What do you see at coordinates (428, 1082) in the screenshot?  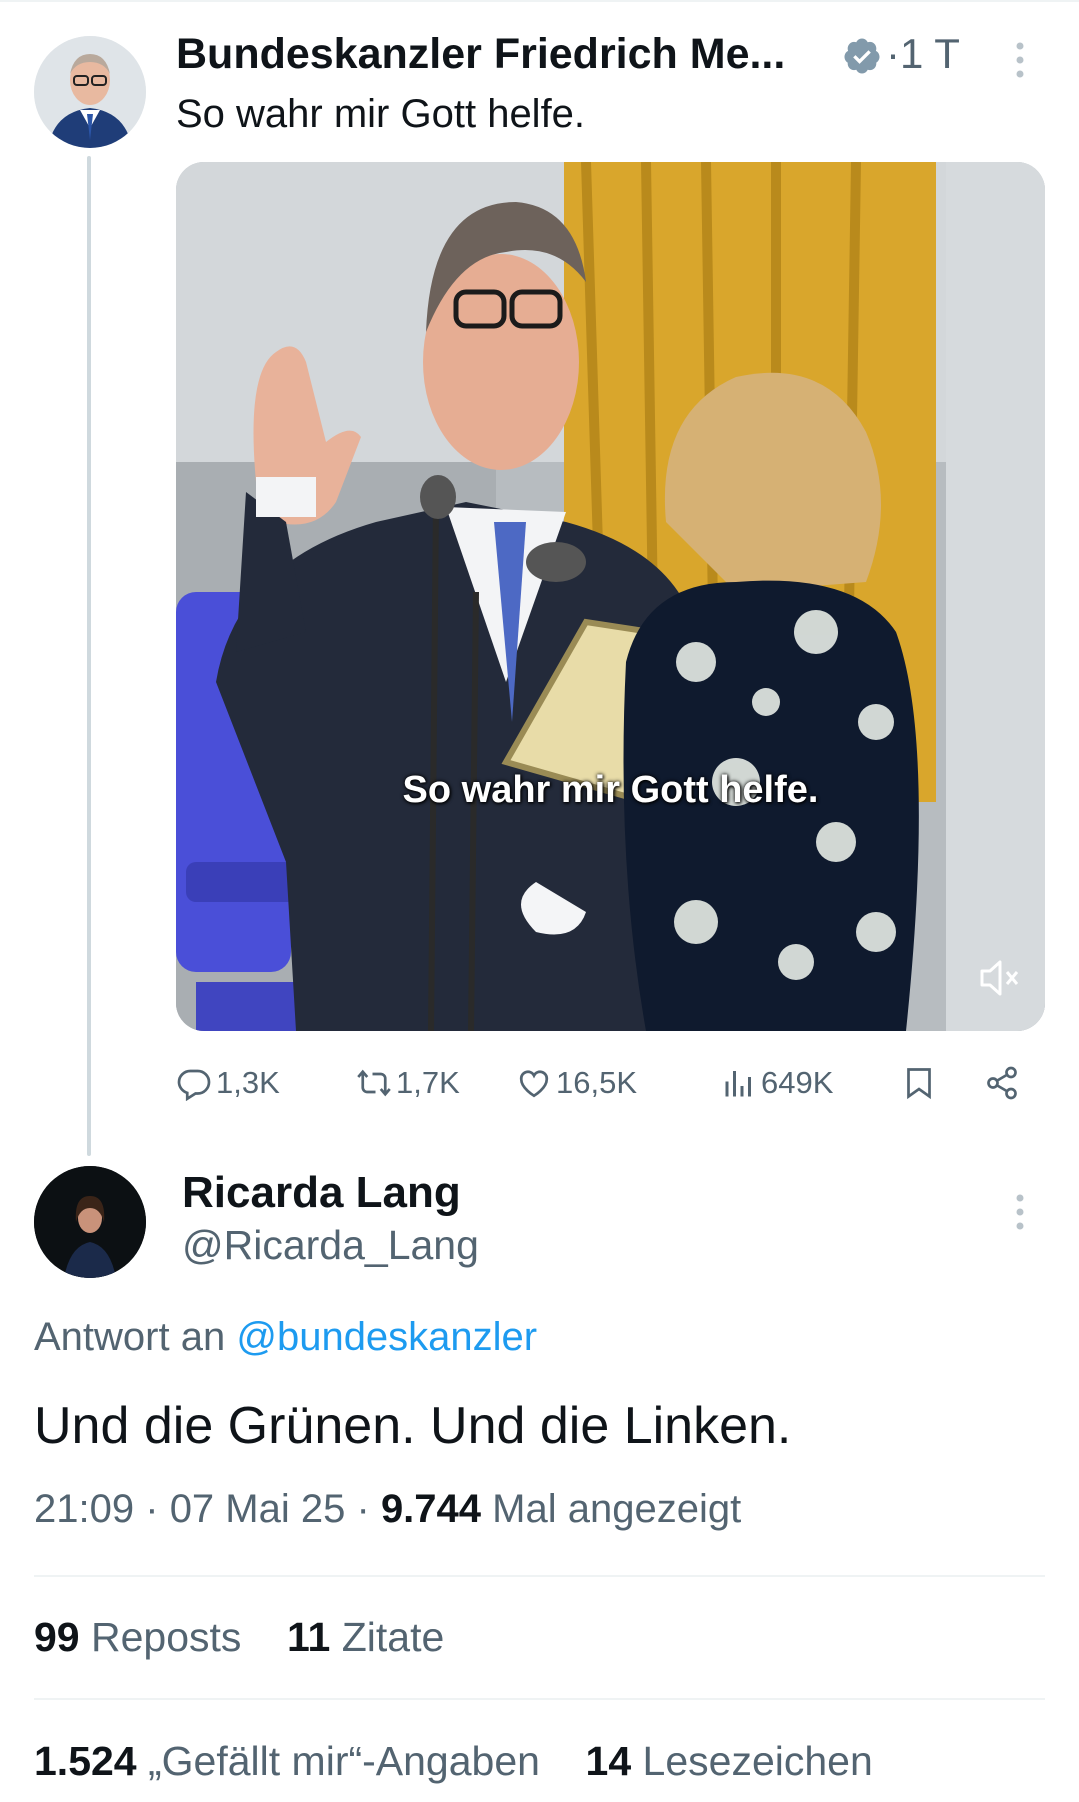 I see `repost-count: 1,7K` at bounding box center [428, 1082].